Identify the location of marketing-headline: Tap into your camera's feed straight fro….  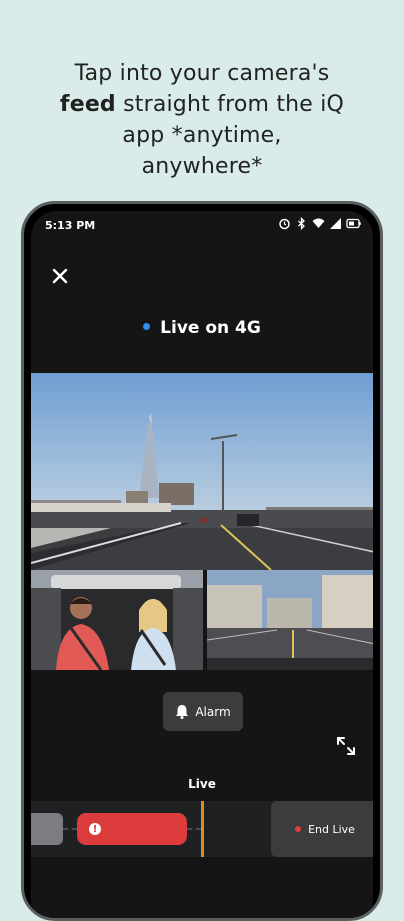
(202, 120).